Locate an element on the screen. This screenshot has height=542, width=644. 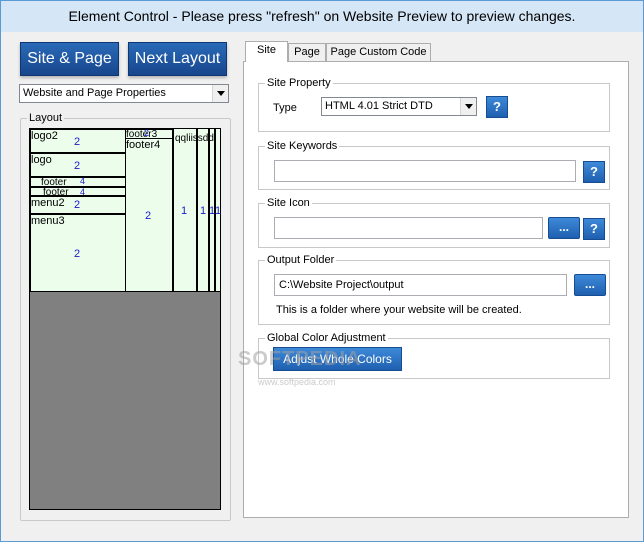
group-title: Site Keywords is located at coordinates (302, 146).